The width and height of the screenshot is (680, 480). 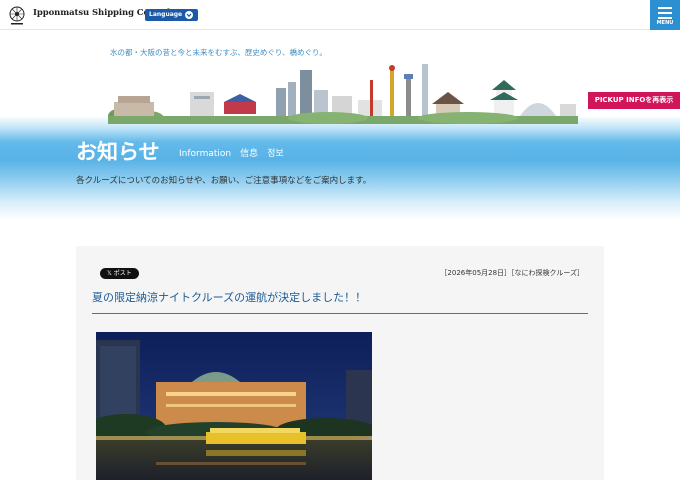 What do you see at coordinates (229, 297) in the screenshot?
I see `article-title: 夏の限定納涼ナイトクルーズの運航が決定しました！！` at bounding box center [229, 297].